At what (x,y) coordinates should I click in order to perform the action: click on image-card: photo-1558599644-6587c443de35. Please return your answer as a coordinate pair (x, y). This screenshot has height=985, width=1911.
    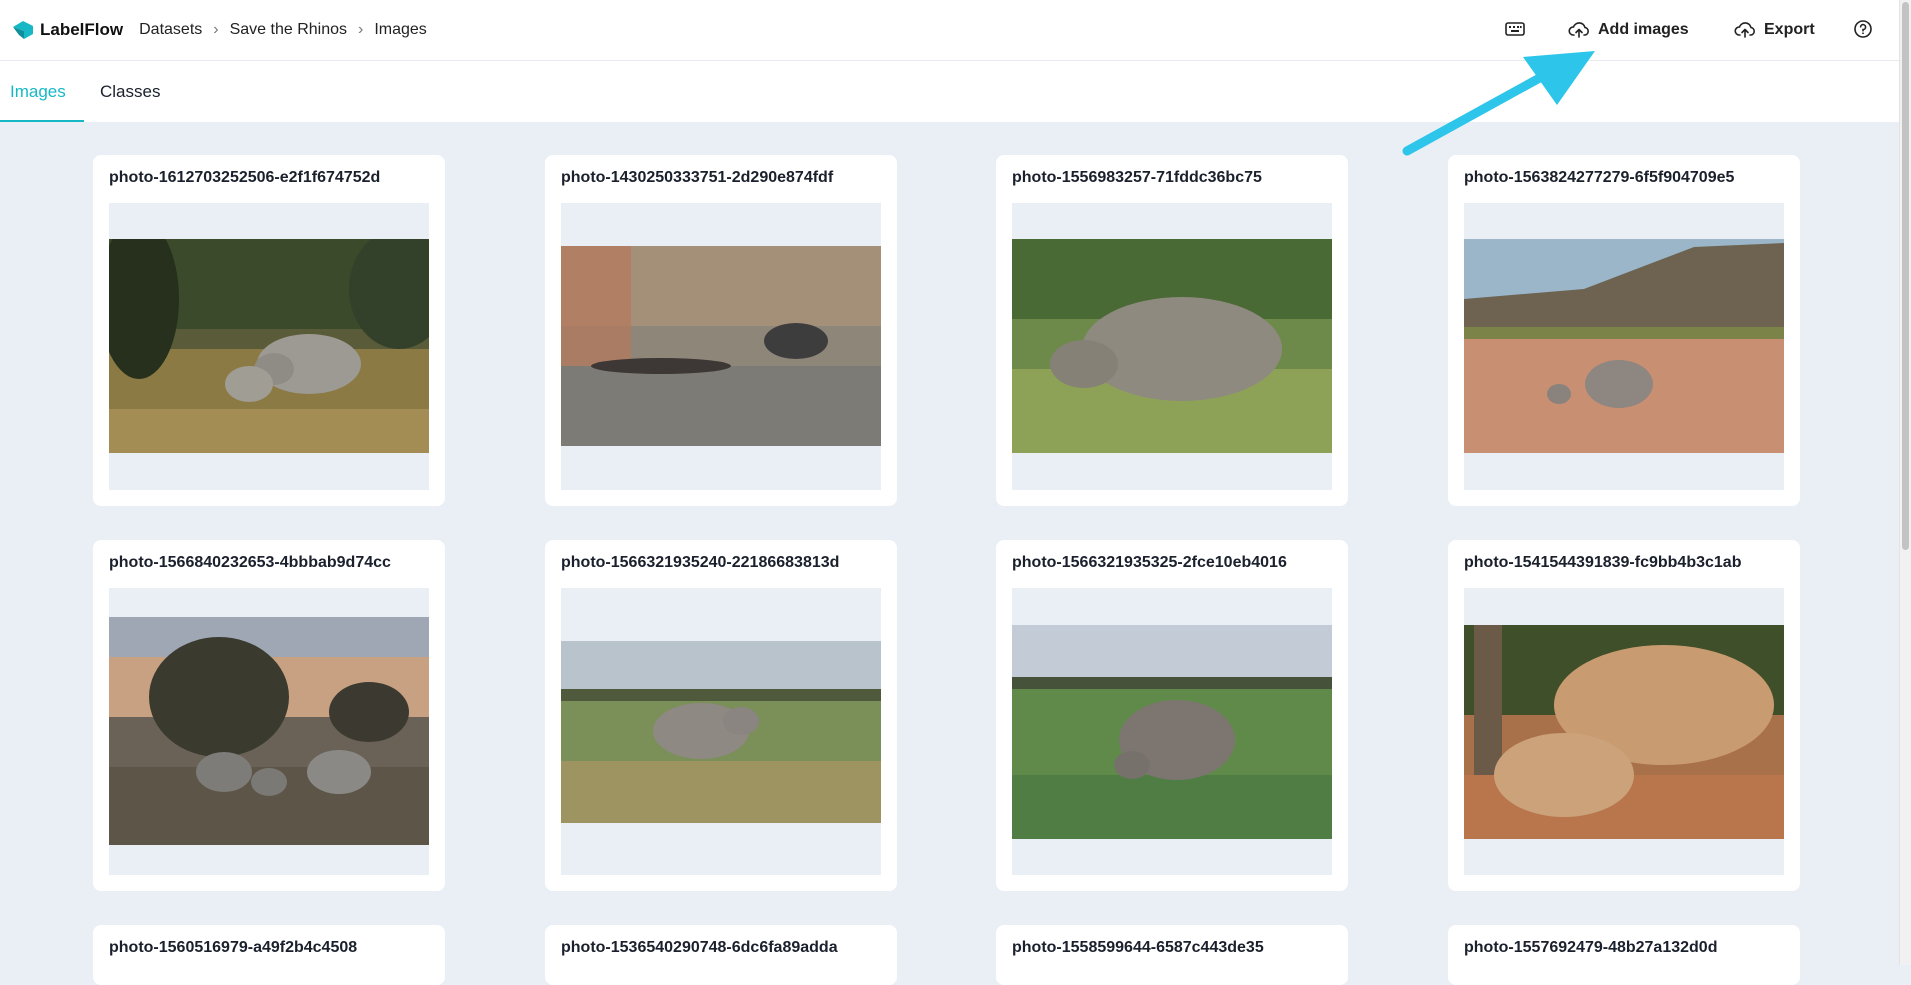
    Looking at the image, I should click on (1172, 955).